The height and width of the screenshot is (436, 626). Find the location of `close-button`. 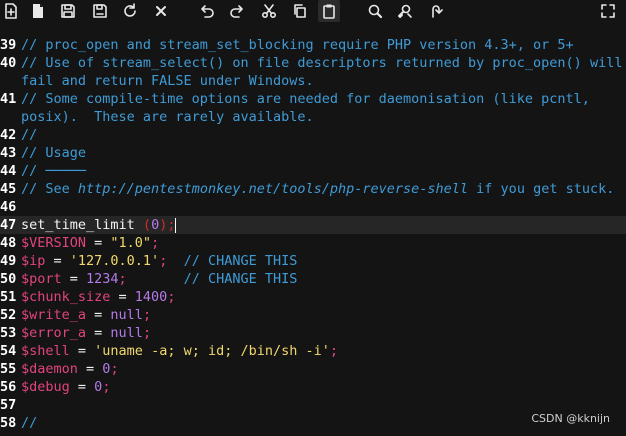

close-button is located at coordinates (161, 11).